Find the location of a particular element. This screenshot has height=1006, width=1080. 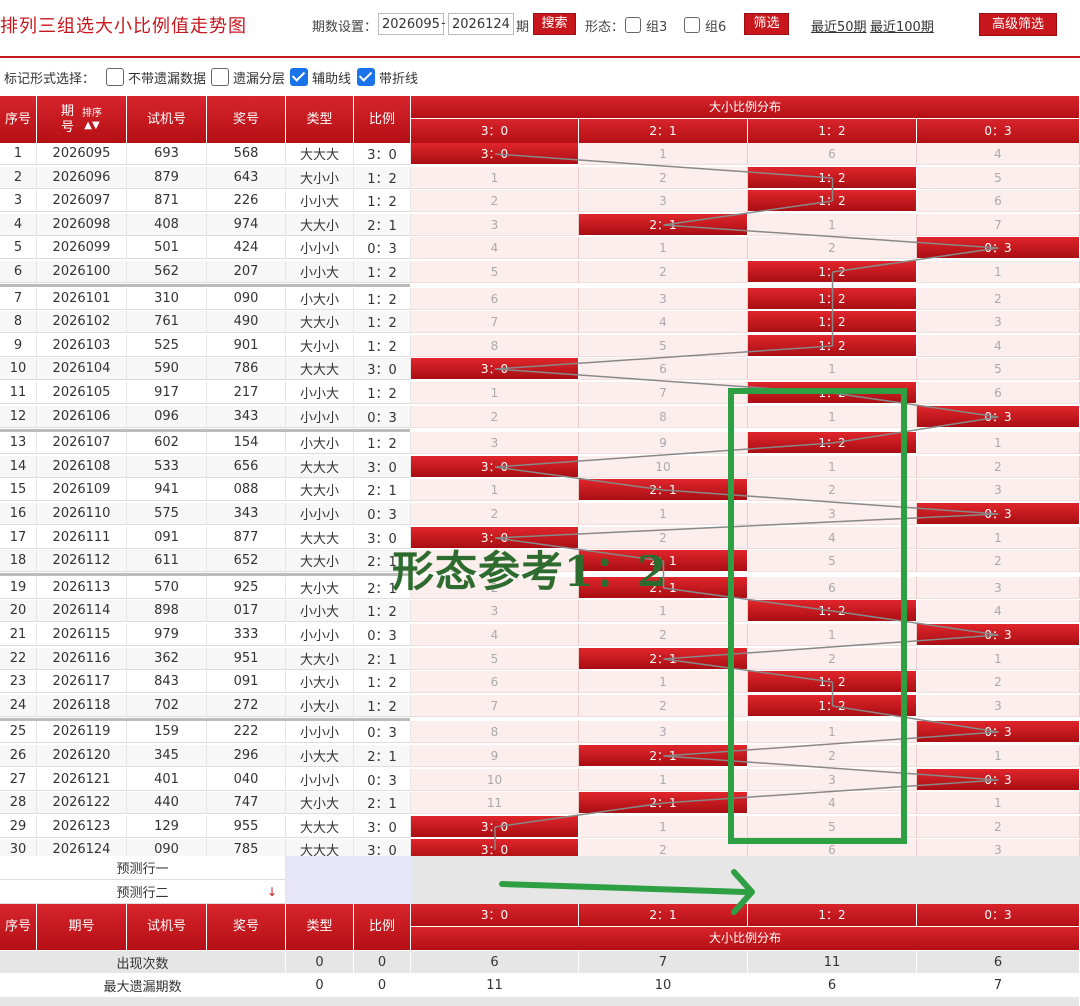

row-seq: 3 is located at coordinates (18, 201).